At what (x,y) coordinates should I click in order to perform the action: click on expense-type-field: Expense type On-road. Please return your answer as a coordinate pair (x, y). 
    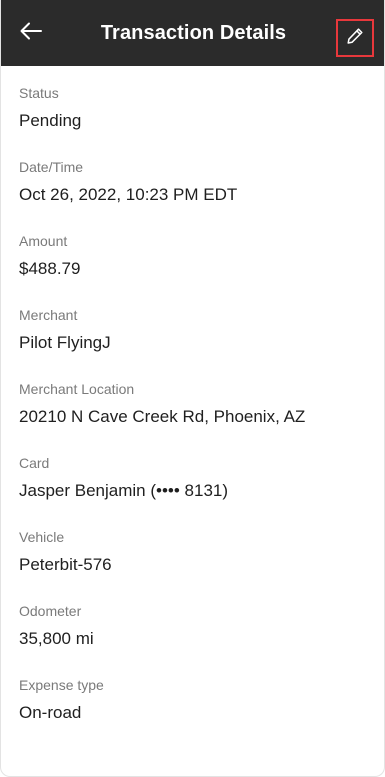
    Looking at the image, I should click on (195, 713).